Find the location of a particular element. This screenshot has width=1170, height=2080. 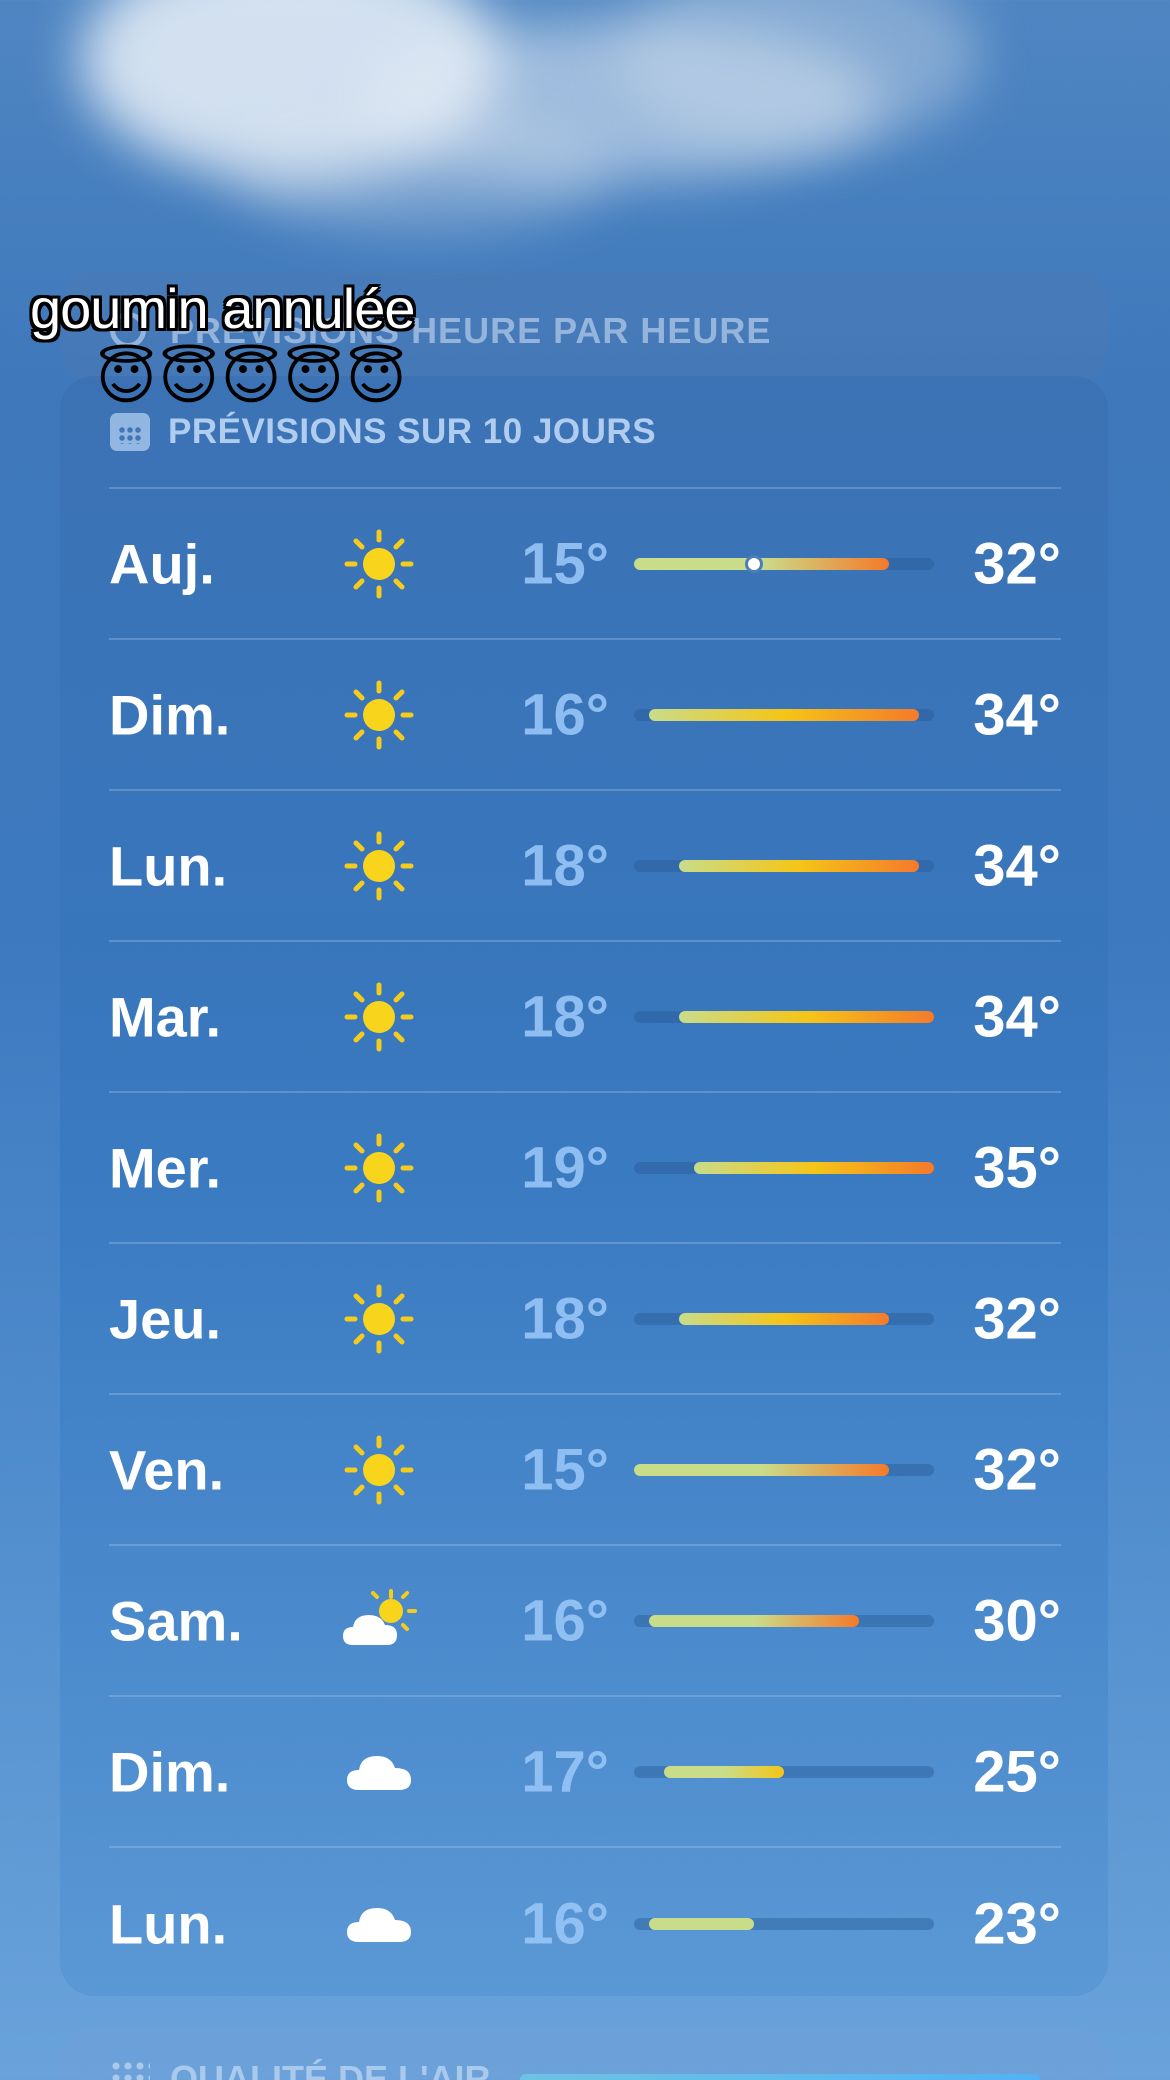

forecast-row: Sam. 16° 30° is located at coordinates (585, 1621).